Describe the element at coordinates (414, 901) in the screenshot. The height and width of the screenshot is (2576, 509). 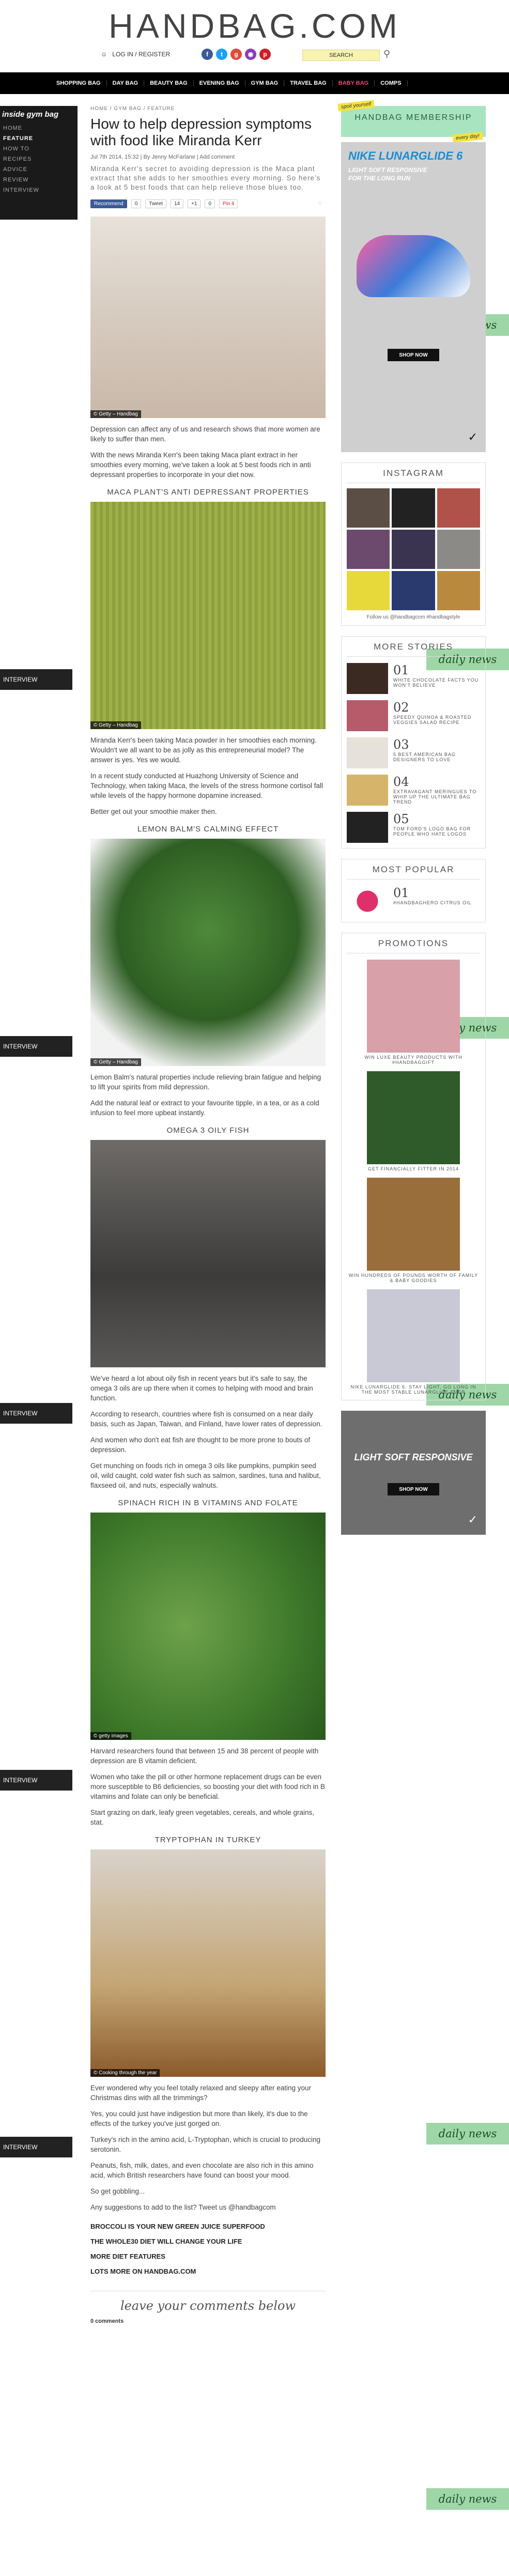
I see `popular-item: 01 #HANDBAGHERO CITRUS OIL` at that location.